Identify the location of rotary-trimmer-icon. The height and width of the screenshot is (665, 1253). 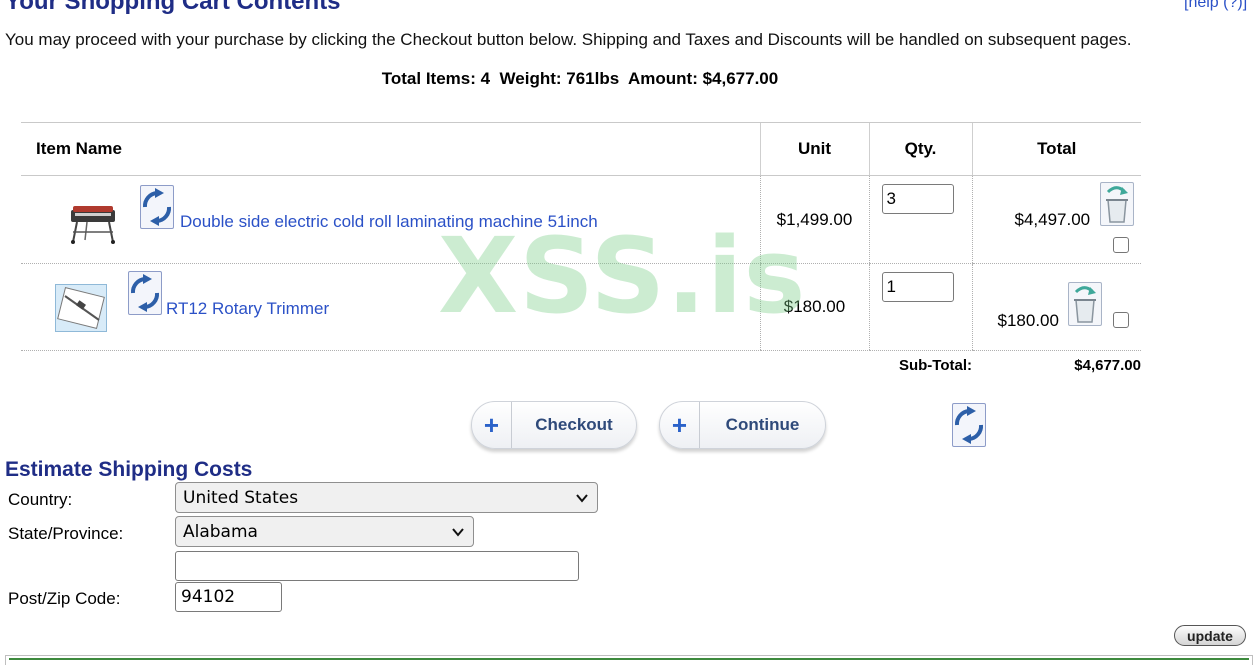
(81, 308).